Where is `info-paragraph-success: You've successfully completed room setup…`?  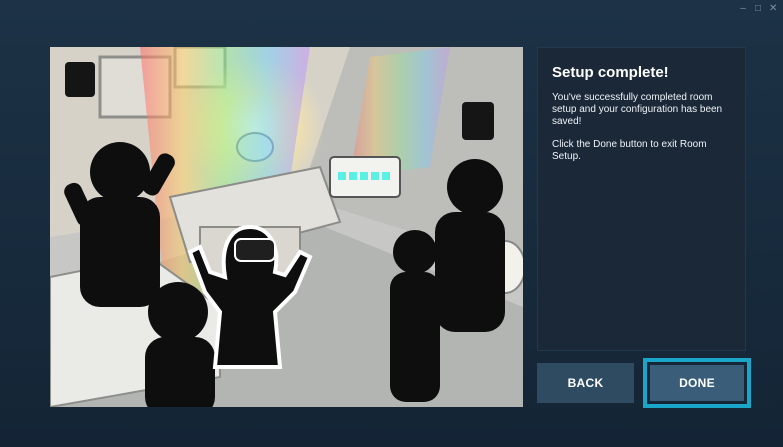 info-paragraph-success: You've successfully completed room setup… is located at coordinates (637, 109).